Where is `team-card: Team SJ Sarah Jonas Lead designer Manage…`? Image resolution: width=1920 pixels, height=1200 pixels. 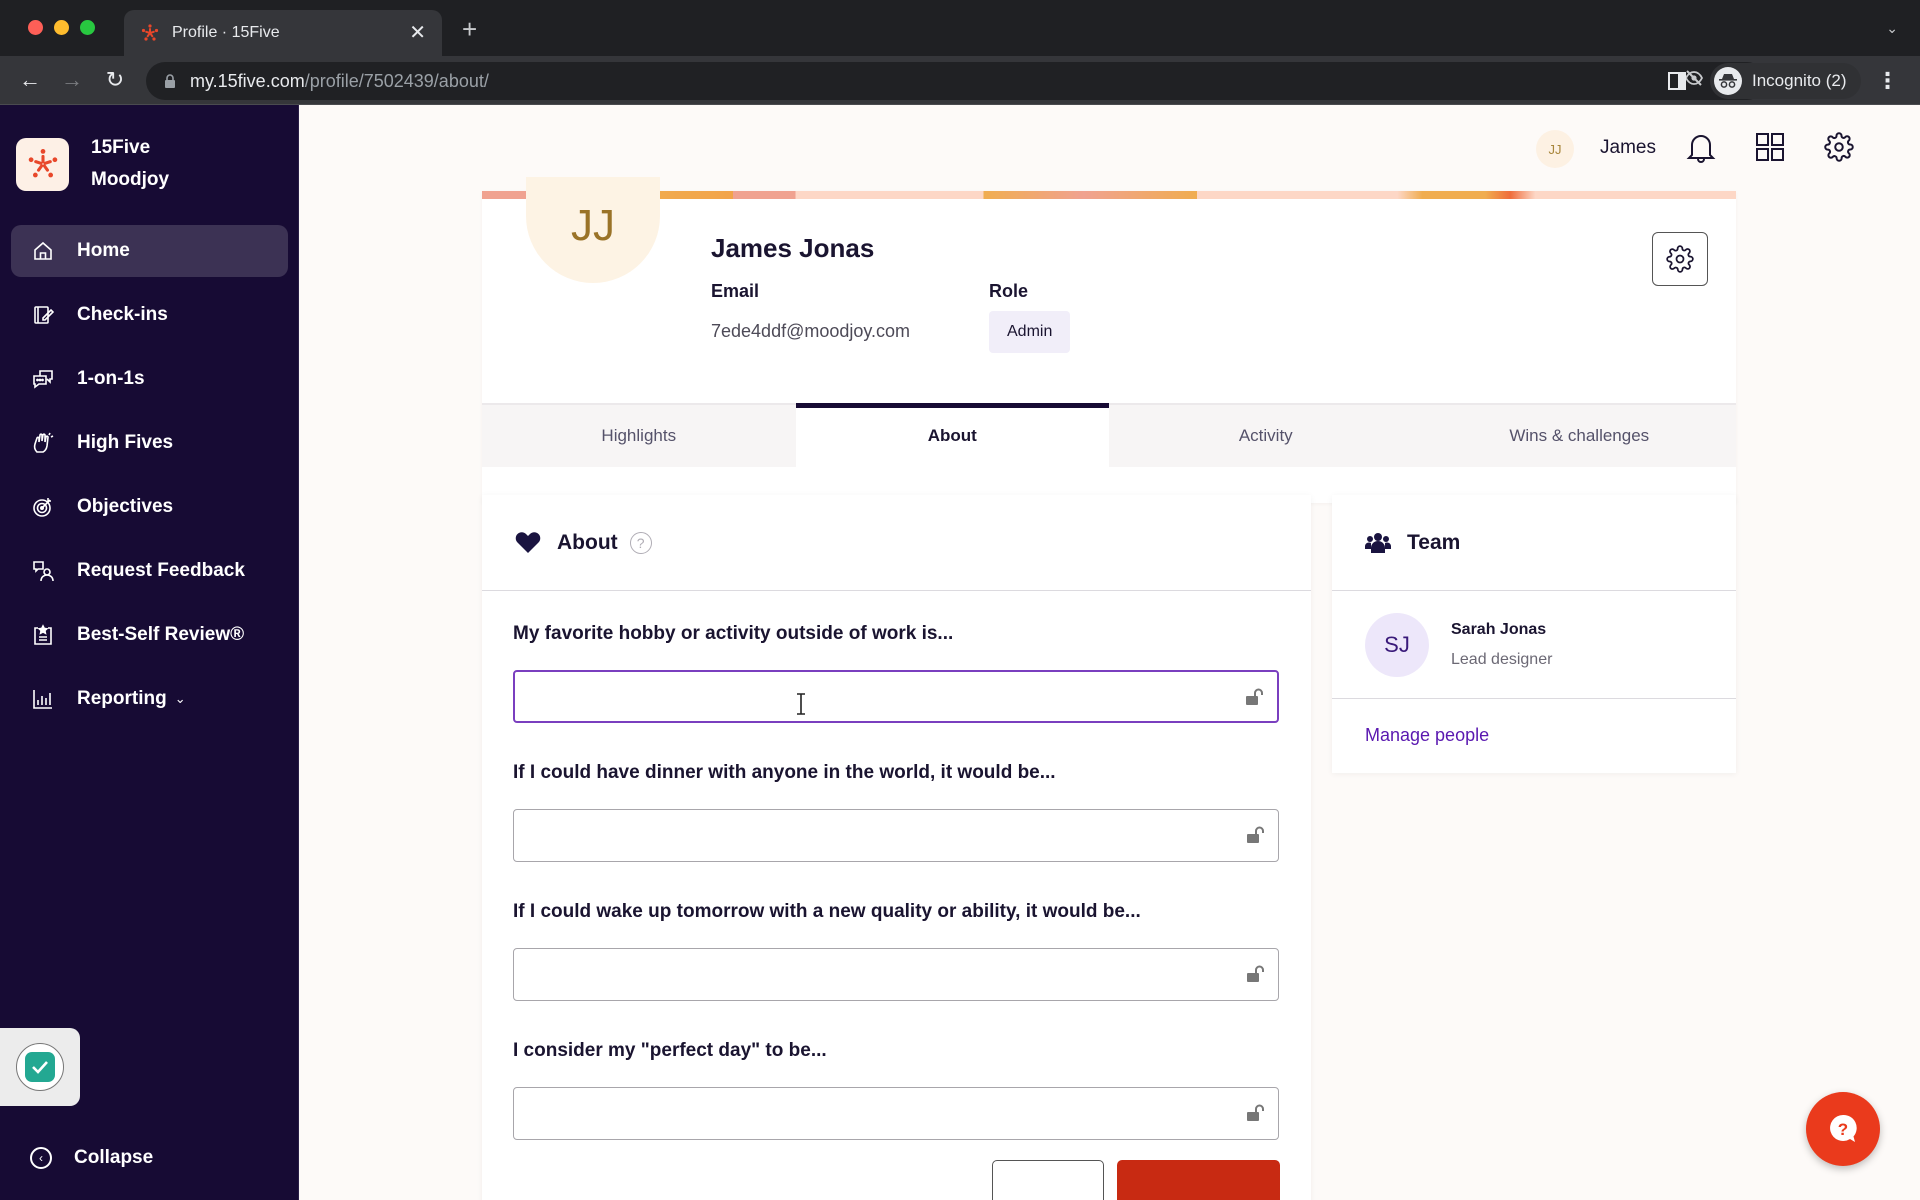 team-card: Team SJ Sarah Jonas Lead designer Manage… is located at coordinates (1534, 634).